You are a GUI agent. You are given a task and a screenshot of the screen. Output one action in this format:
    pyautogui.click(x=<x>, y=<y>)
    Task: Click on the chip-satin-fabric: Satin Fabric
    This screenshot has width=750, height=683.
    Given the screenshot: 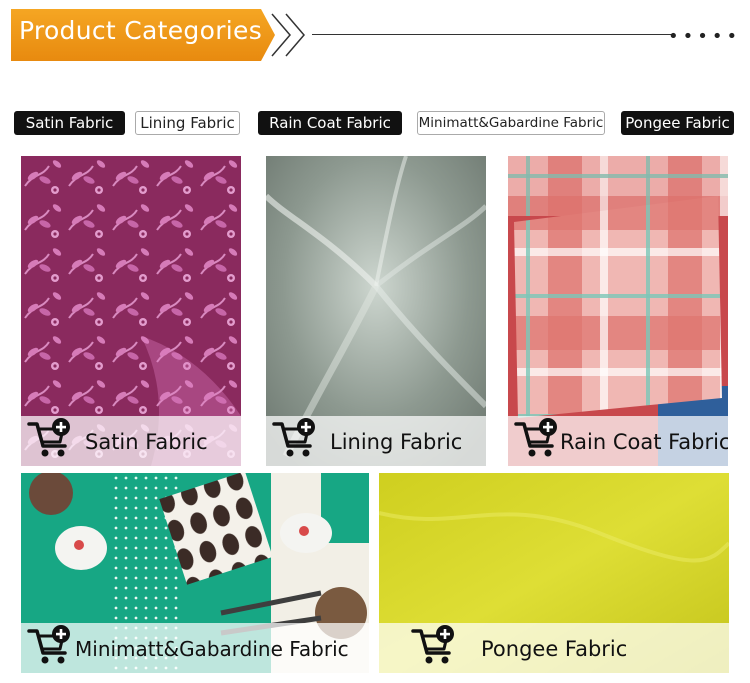 What is the action you would take?
    pyautogui.click(x=69, y=123)
    